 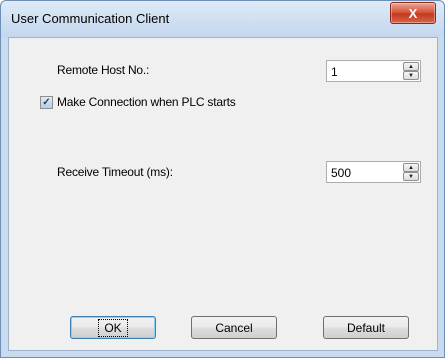 I want to click on window-title: User Communication Client, so click(x=90, y=18).